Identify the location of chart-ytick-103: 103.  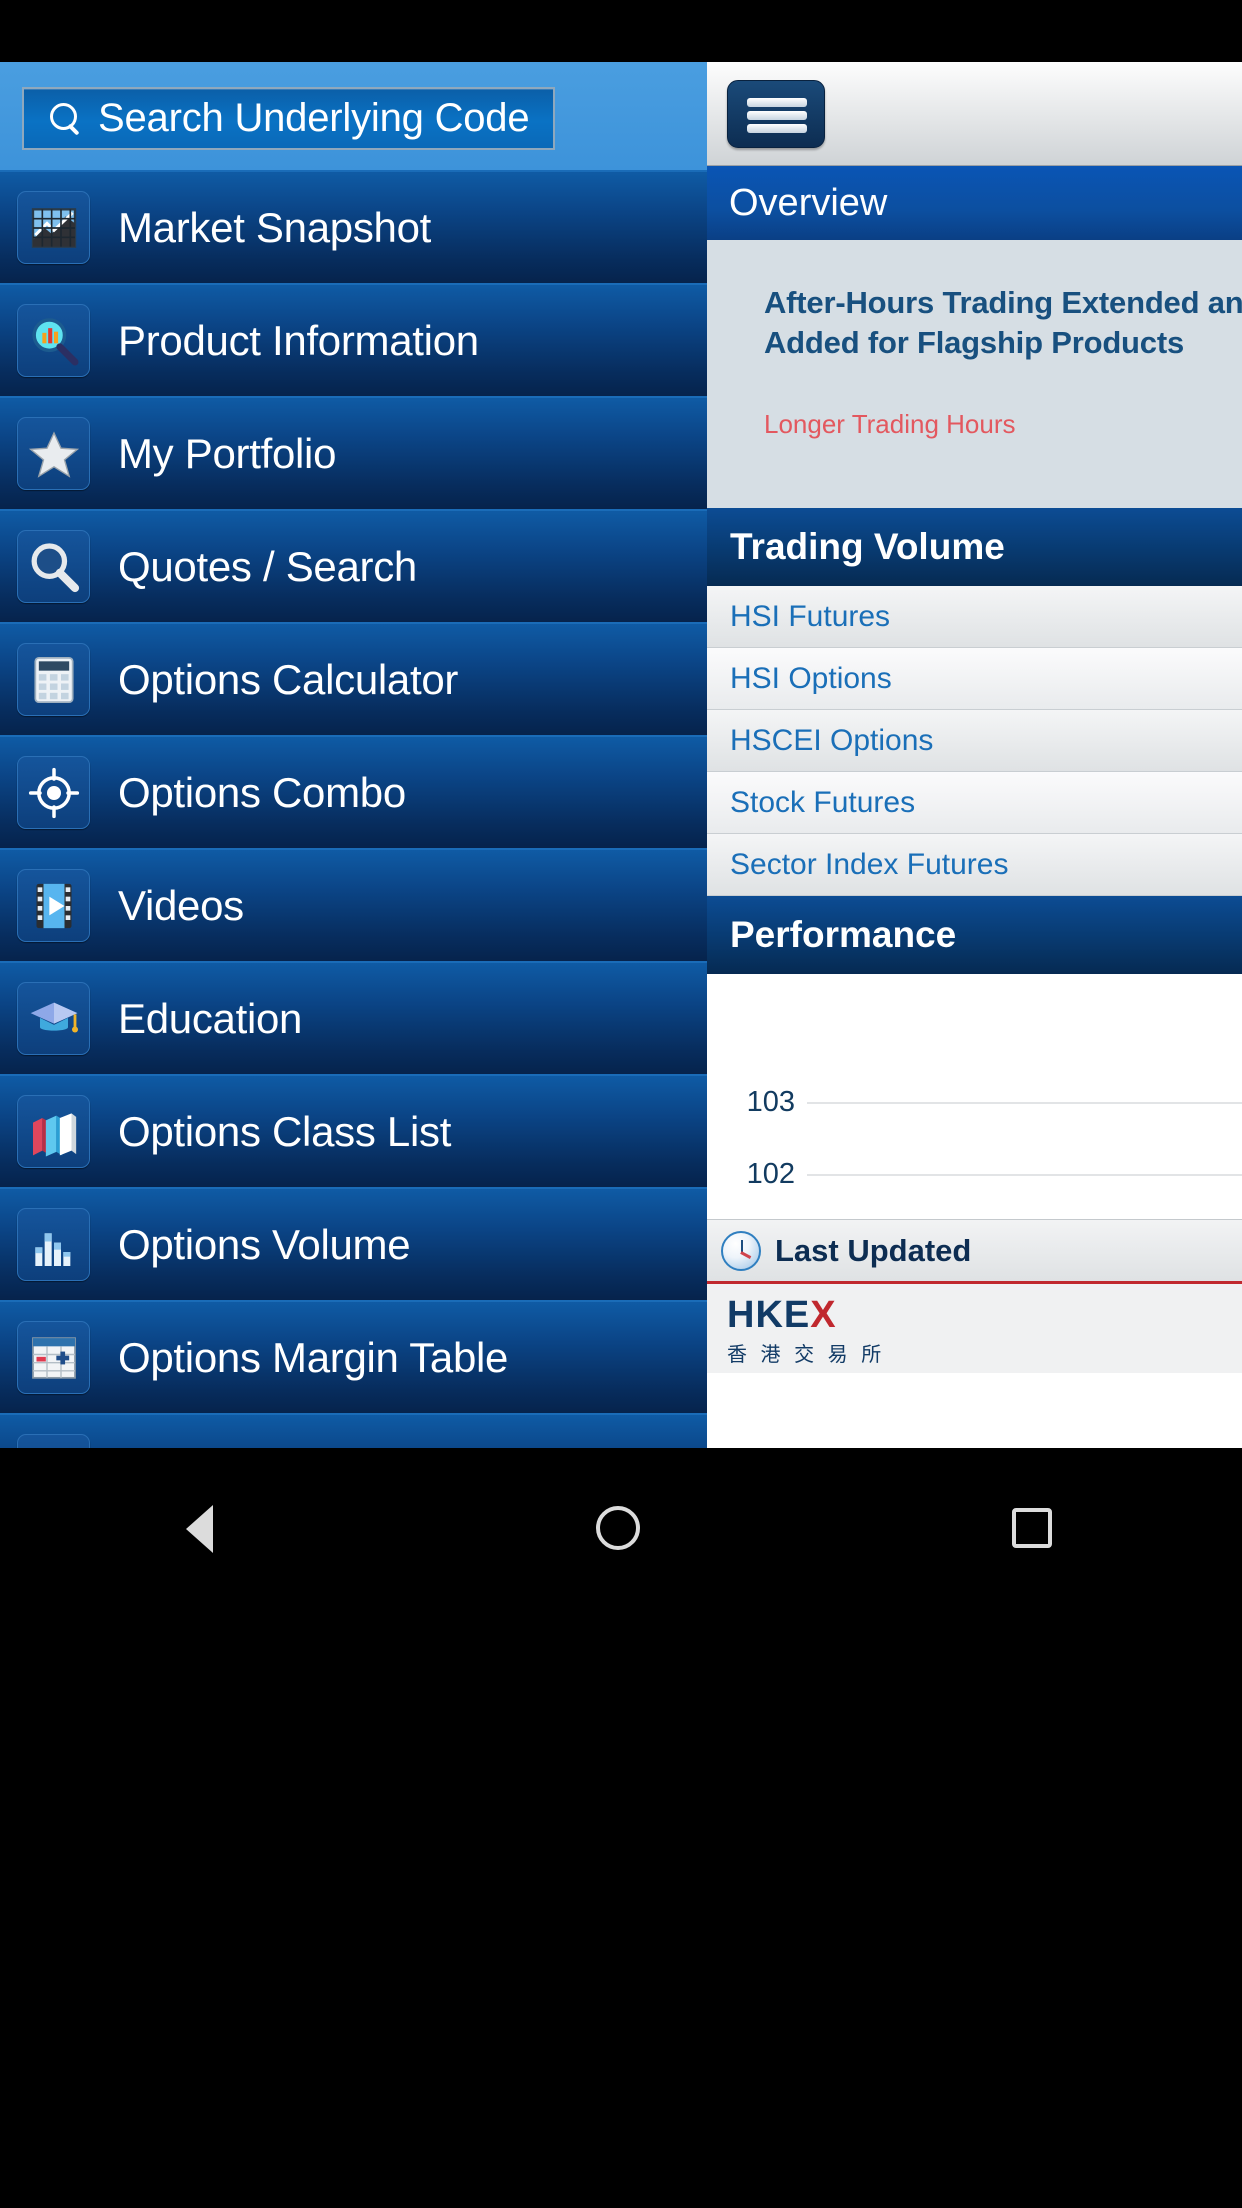
(770, 1102).